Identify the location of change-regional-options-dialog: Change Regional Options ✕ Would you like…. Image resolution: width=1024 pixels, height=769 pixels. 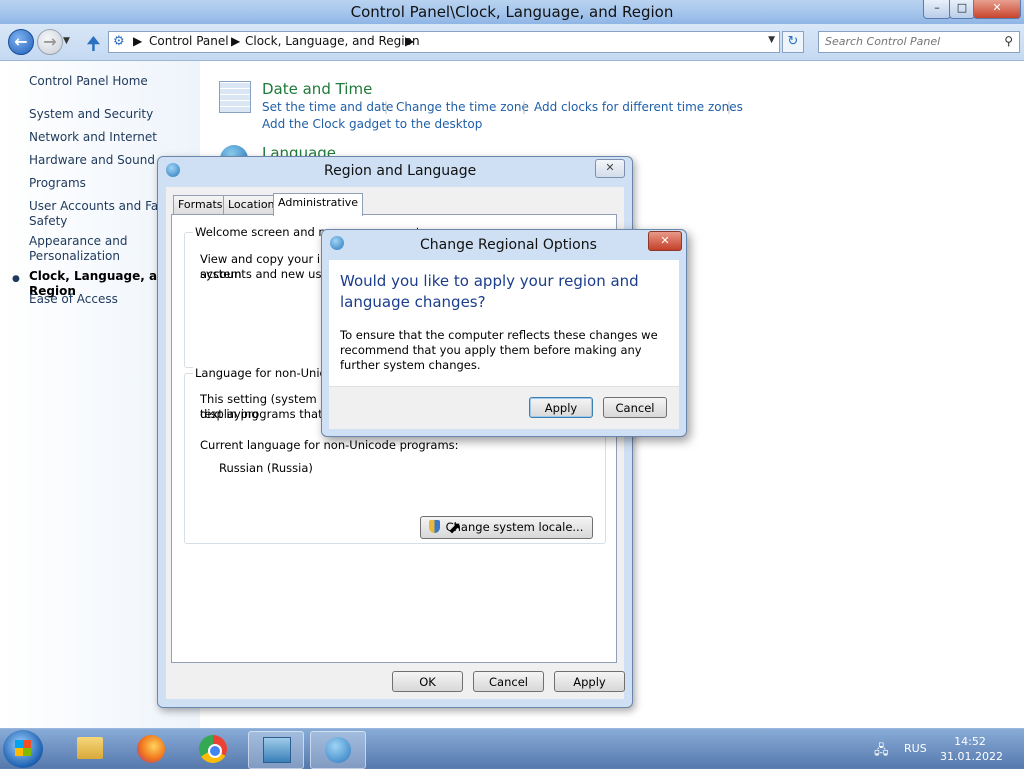
(504, 333).